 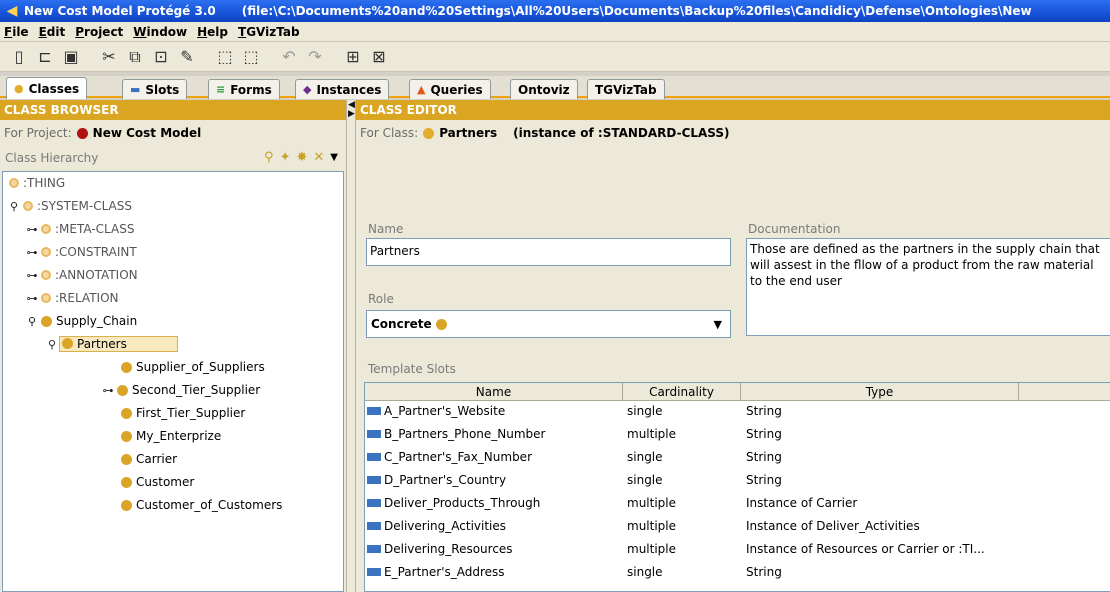 What do you see at coordinates (135, 57) in the screenshot?
I see `copy-icon: ⧉` at bounding box center [135, 57].